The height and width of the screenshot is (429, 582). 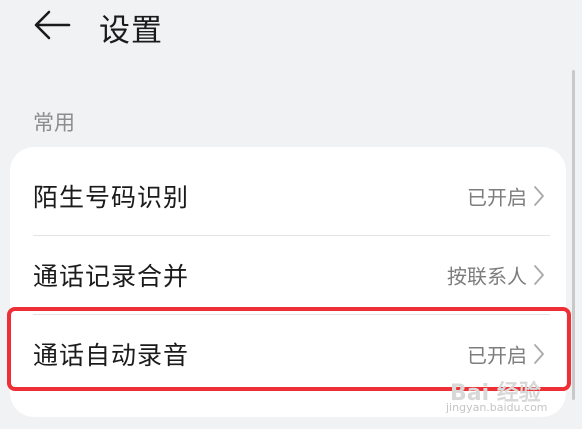 I want to click on setting-value: 已开启, so click(x=497, y=197).